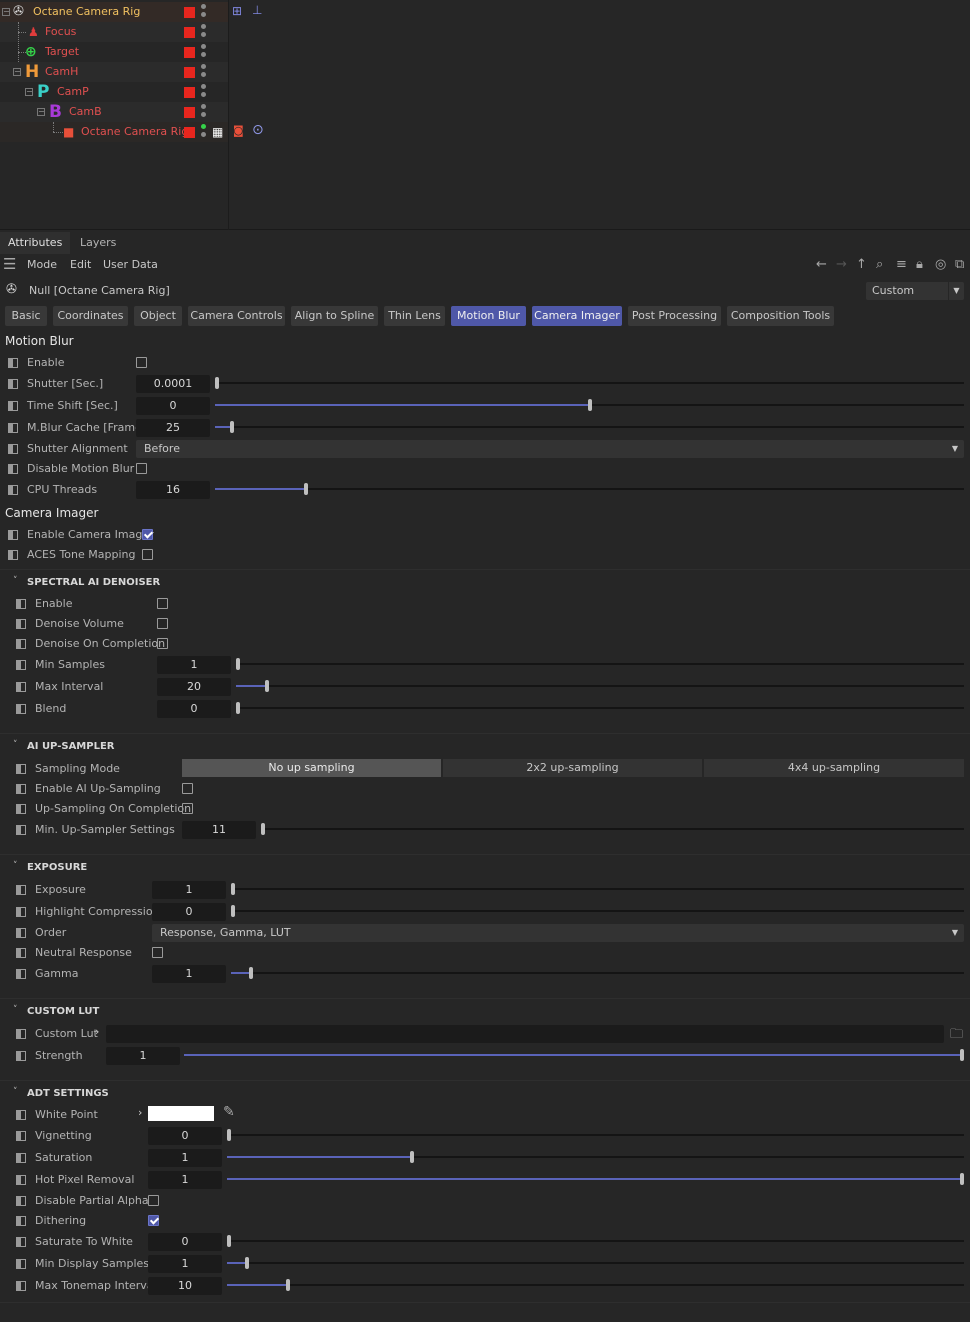 This screenshot has height=1322, width=970. Describe the element at coordinates (485, 744) in the screenshot. I see `group-ai-up-sampler: ˅ AI UP-SAMPLER` at that location.